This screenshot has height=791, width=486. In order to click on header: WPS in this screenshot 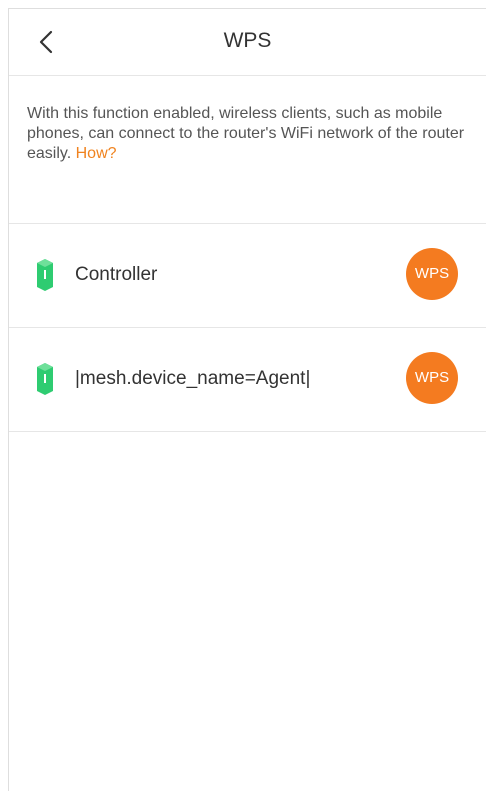, I will do `click(247, 42)`.